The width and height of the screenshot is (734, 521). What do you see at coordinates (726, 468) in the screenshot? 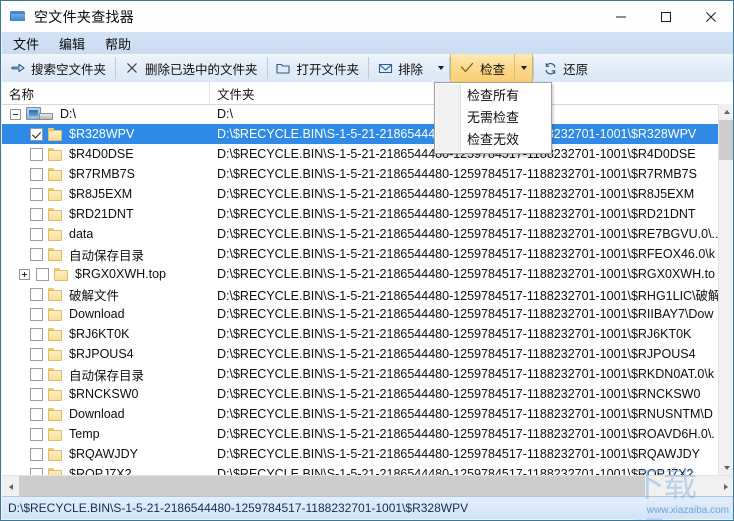
I see `scroll-down-button` at bounding box center [726, 468].